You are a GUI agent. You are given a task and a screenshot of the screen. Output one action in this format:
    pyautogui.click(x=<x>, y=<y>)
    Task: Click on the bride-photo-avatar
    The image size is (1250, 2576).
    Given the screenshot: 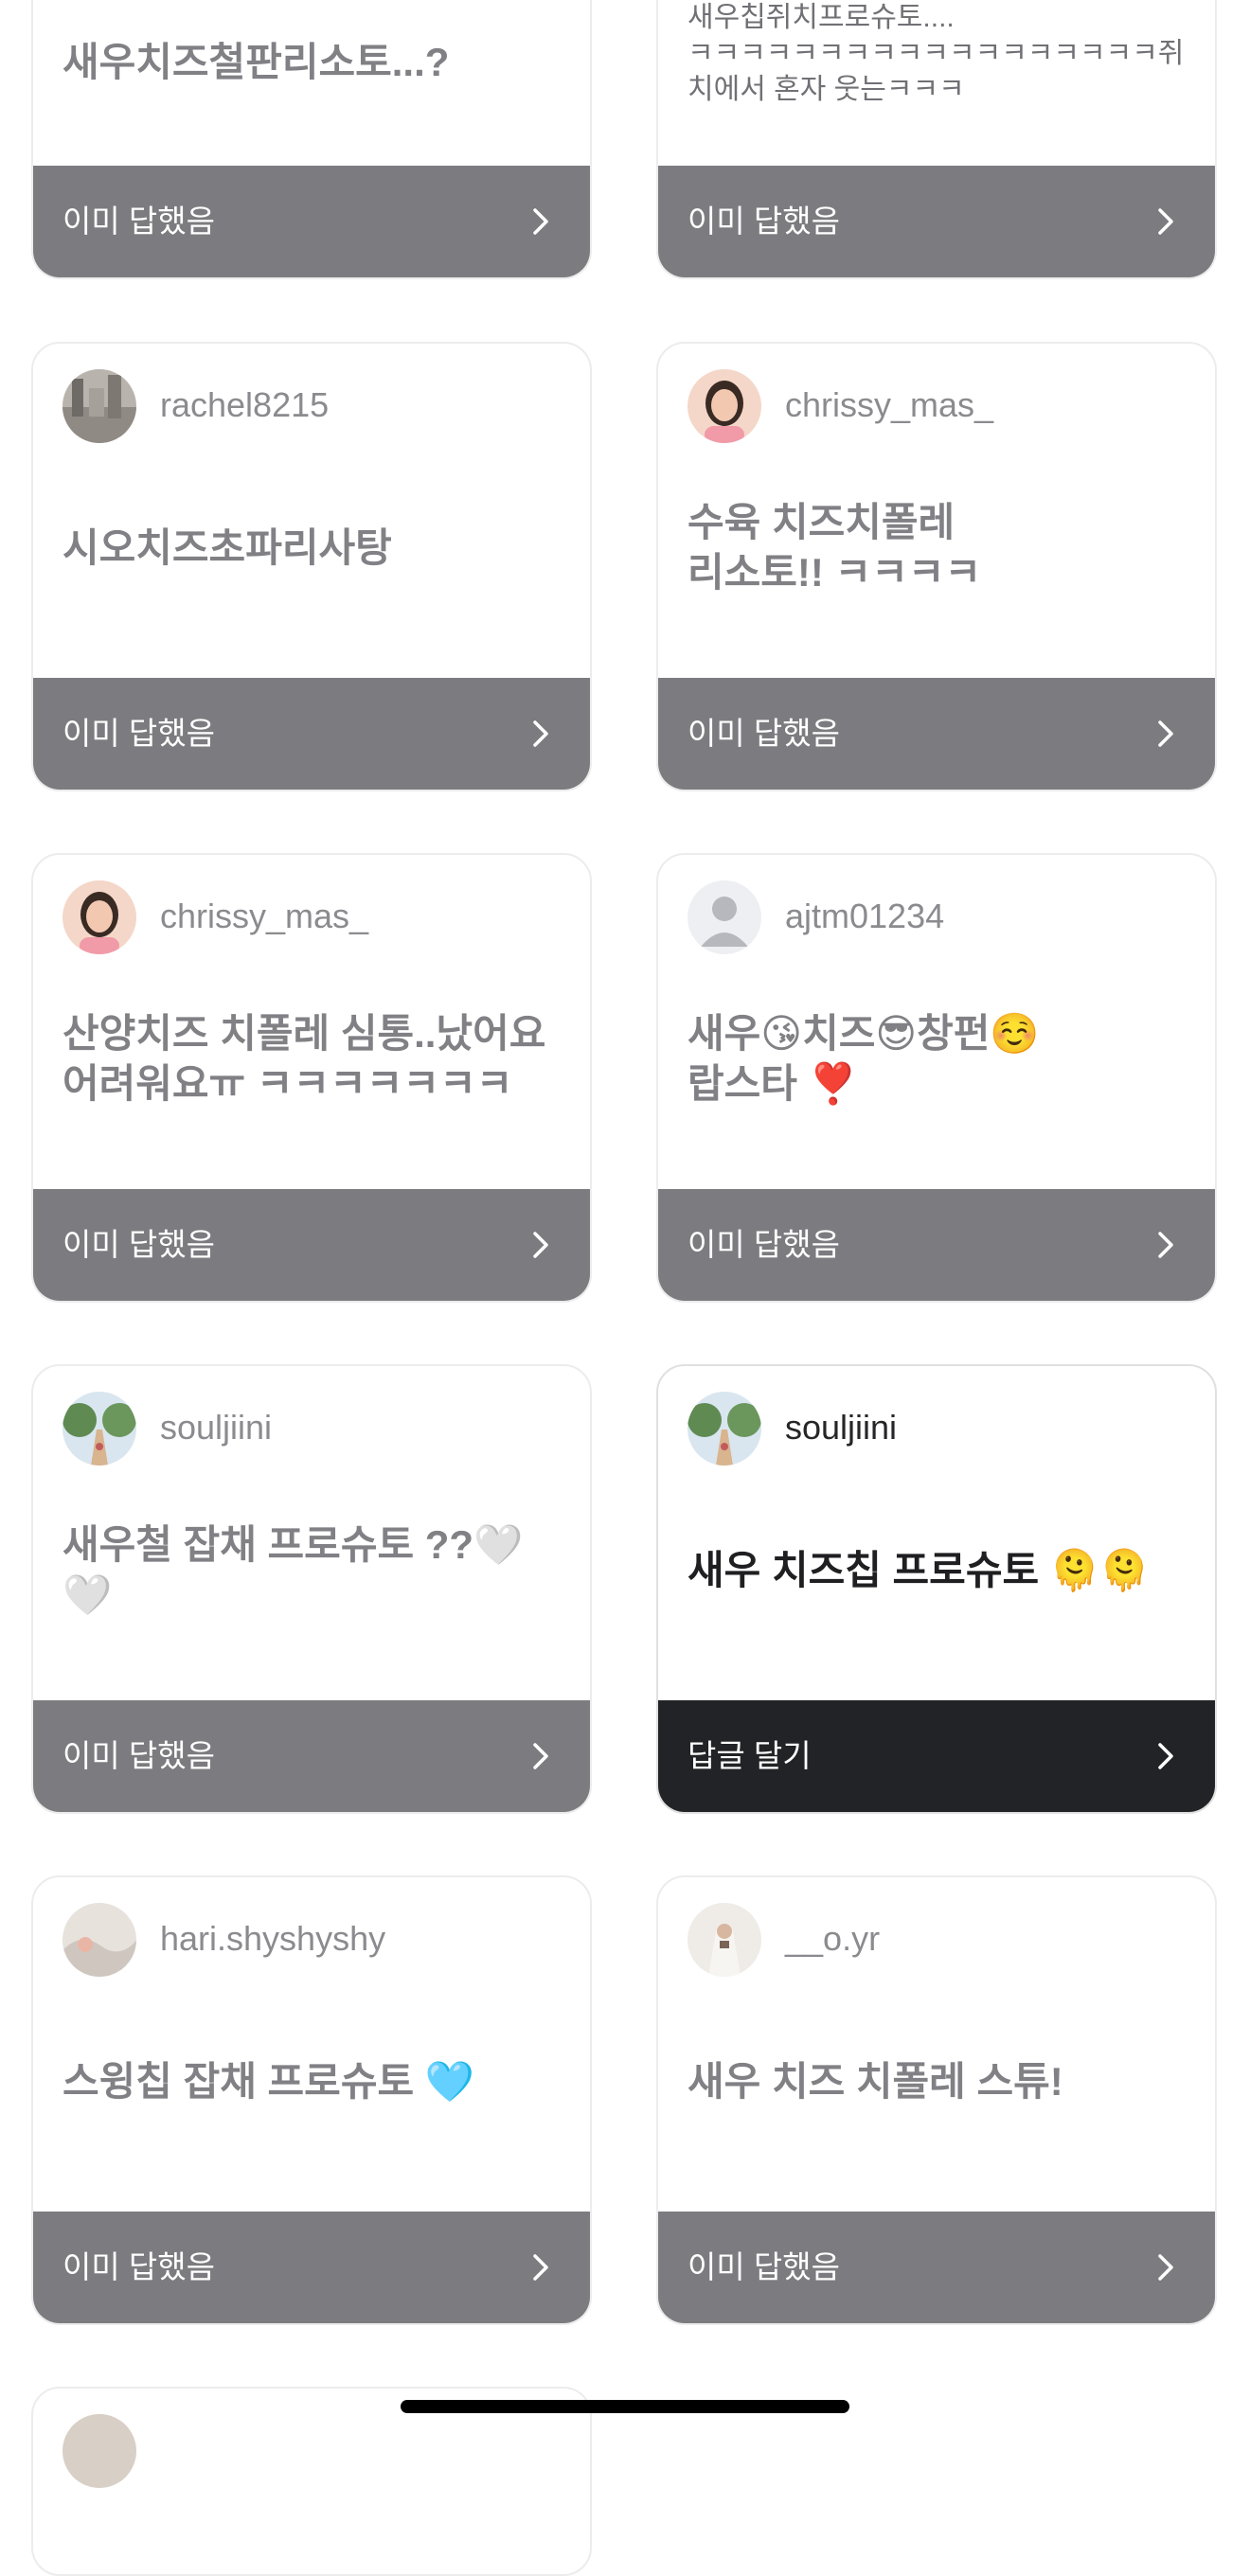 What is the action you would take?
    pyautogui.click(x=724, y=1940)
    